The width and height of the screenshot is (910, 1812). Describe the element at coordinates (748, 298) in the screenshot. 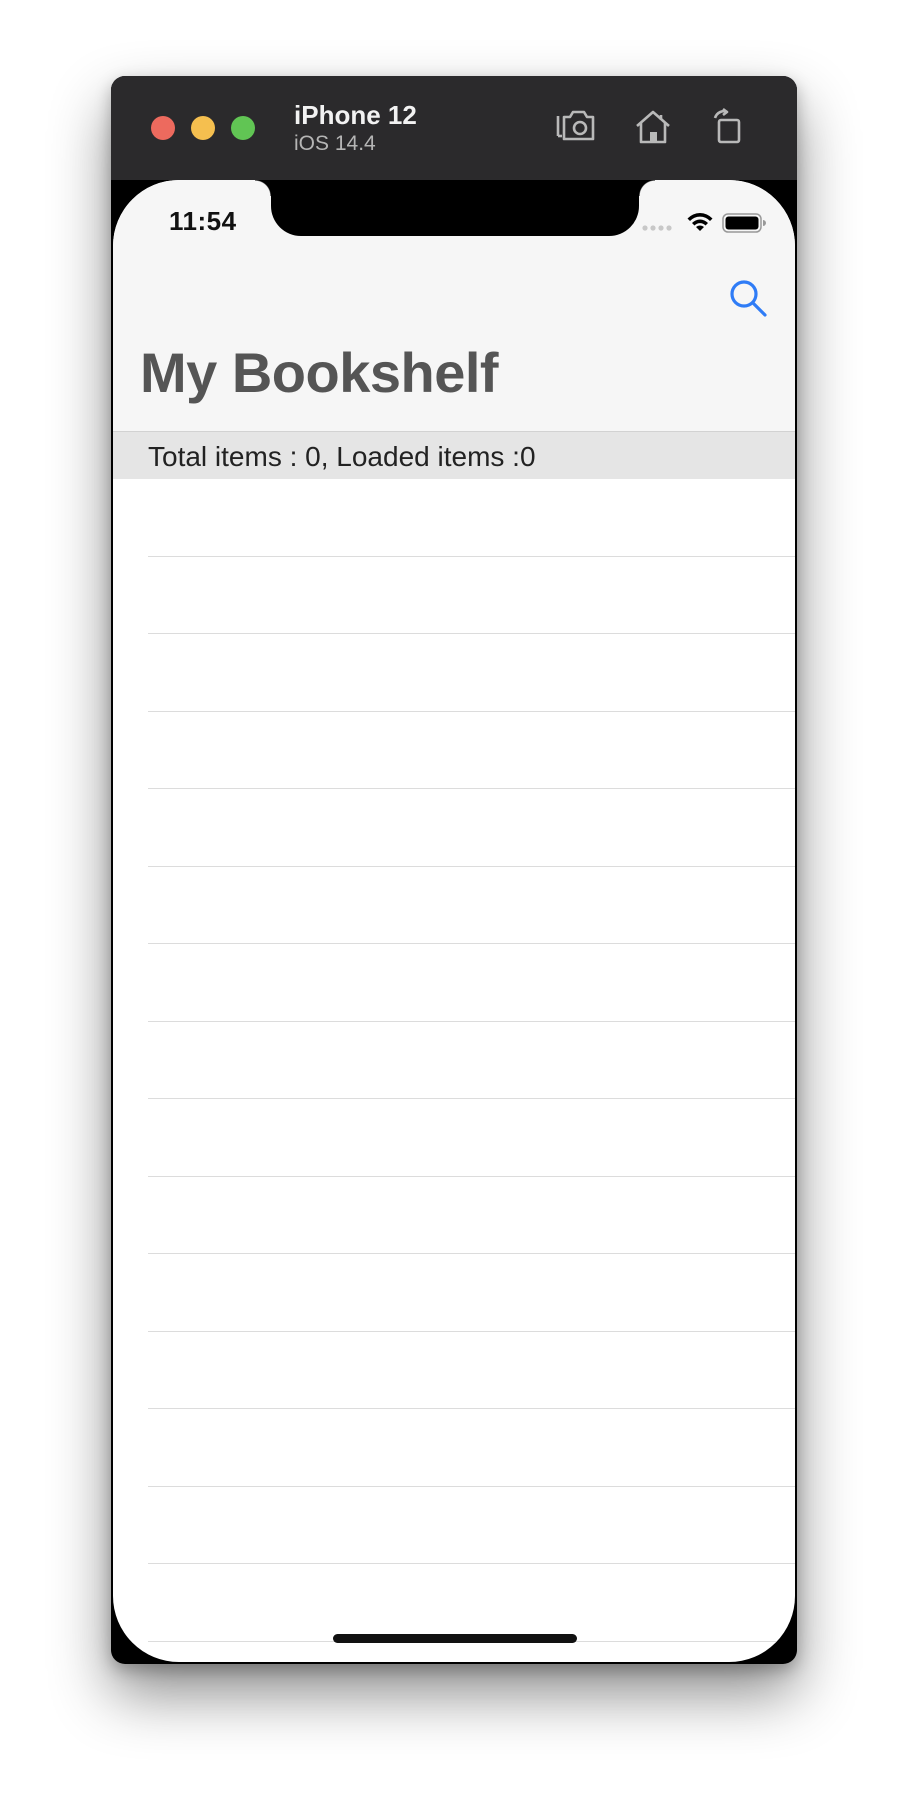

I see `search-icon` at that location.